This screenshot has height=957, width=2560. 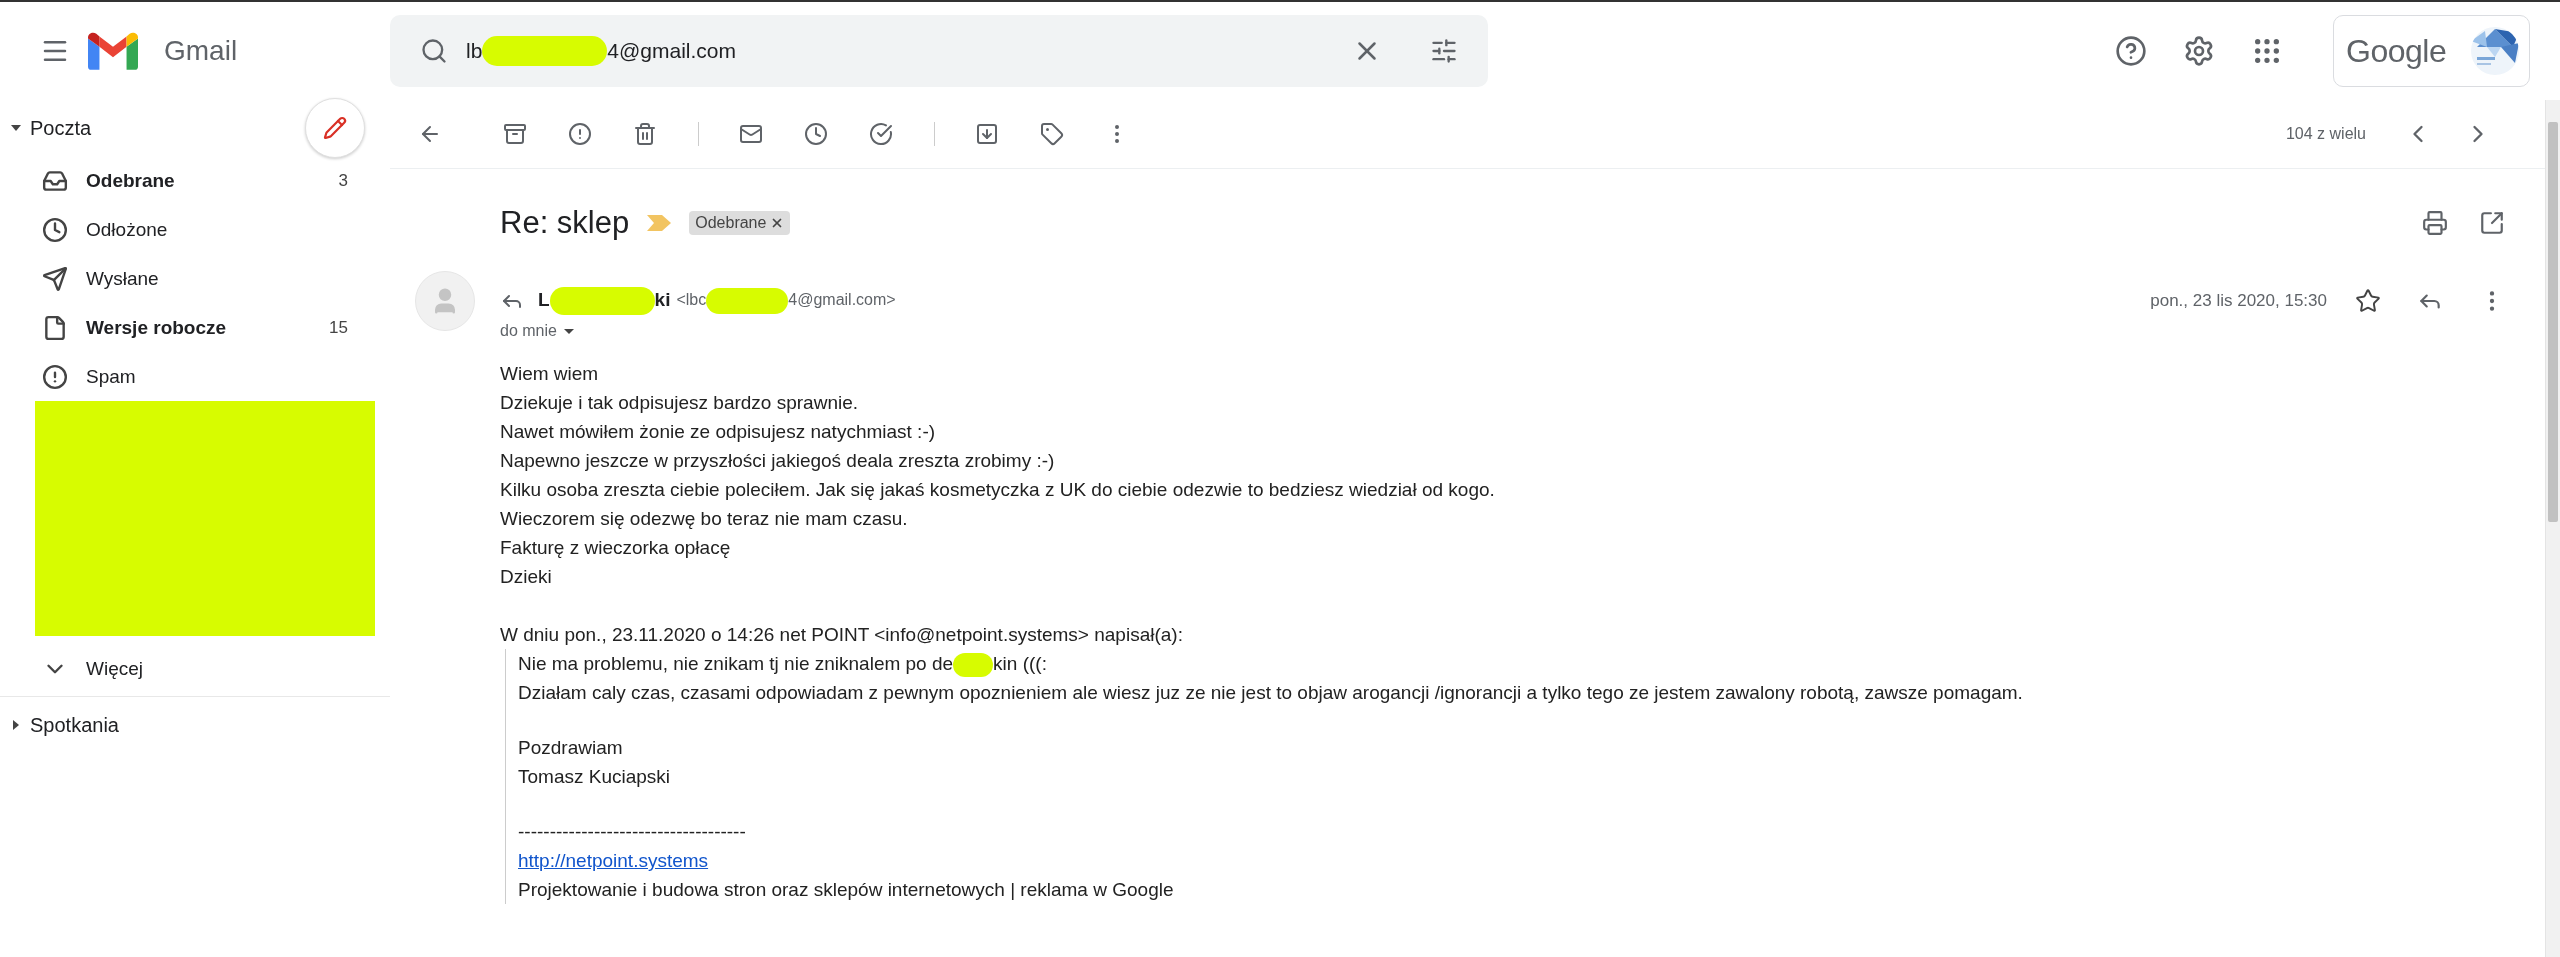 What do you see at coordinates (565, 223) in the screenshot?
I see `subject: Re: sklep` at bounding box center [565, 223].